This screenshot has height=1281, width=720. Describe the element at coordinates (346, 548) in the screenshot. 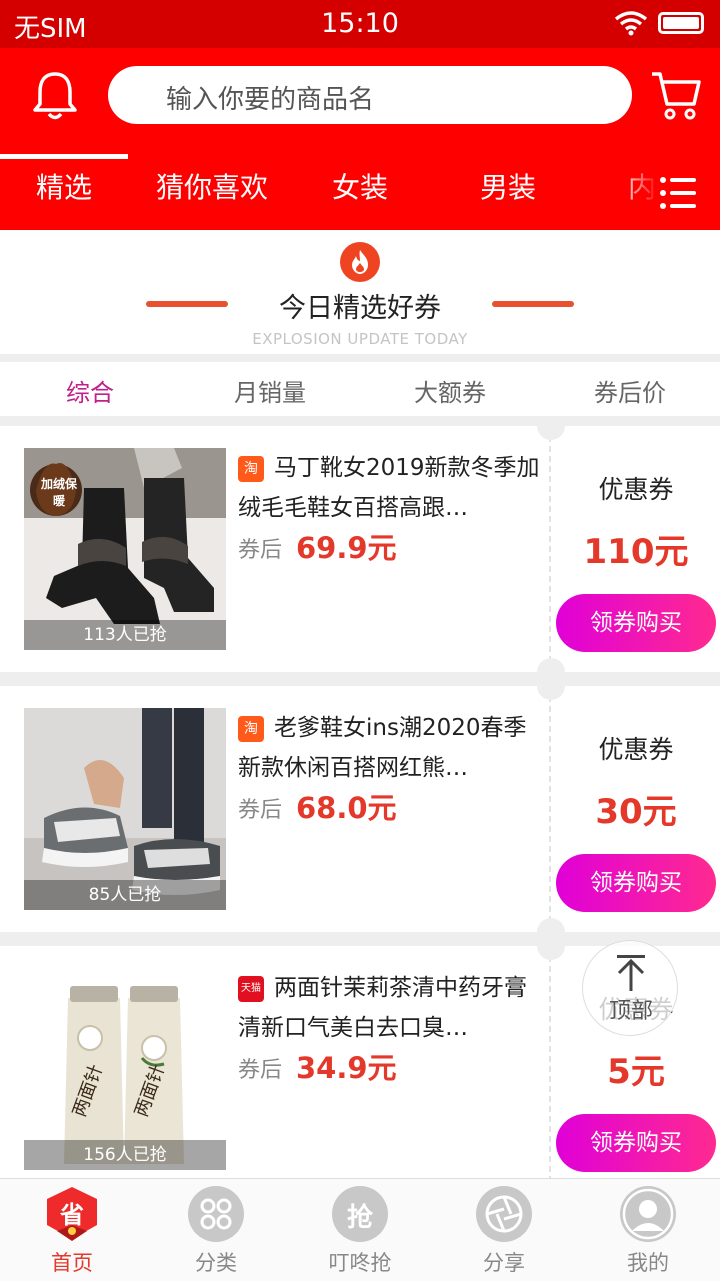

I see `product-price: 69.9元` at that location.